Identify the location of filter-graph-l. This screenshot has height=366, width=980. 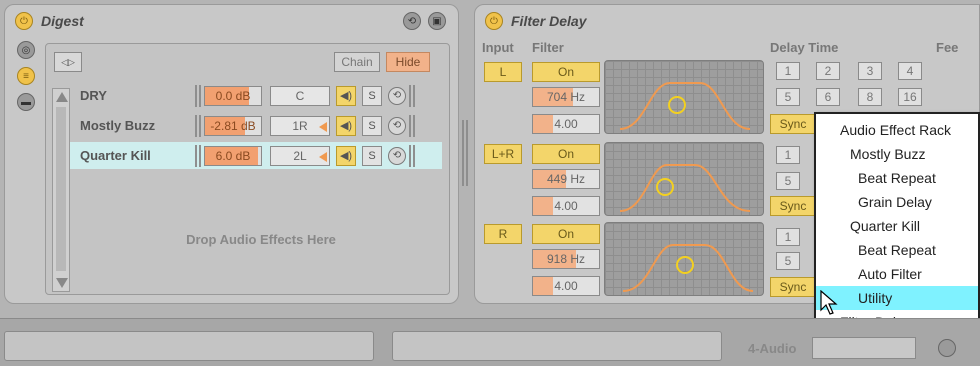
(684, 97).